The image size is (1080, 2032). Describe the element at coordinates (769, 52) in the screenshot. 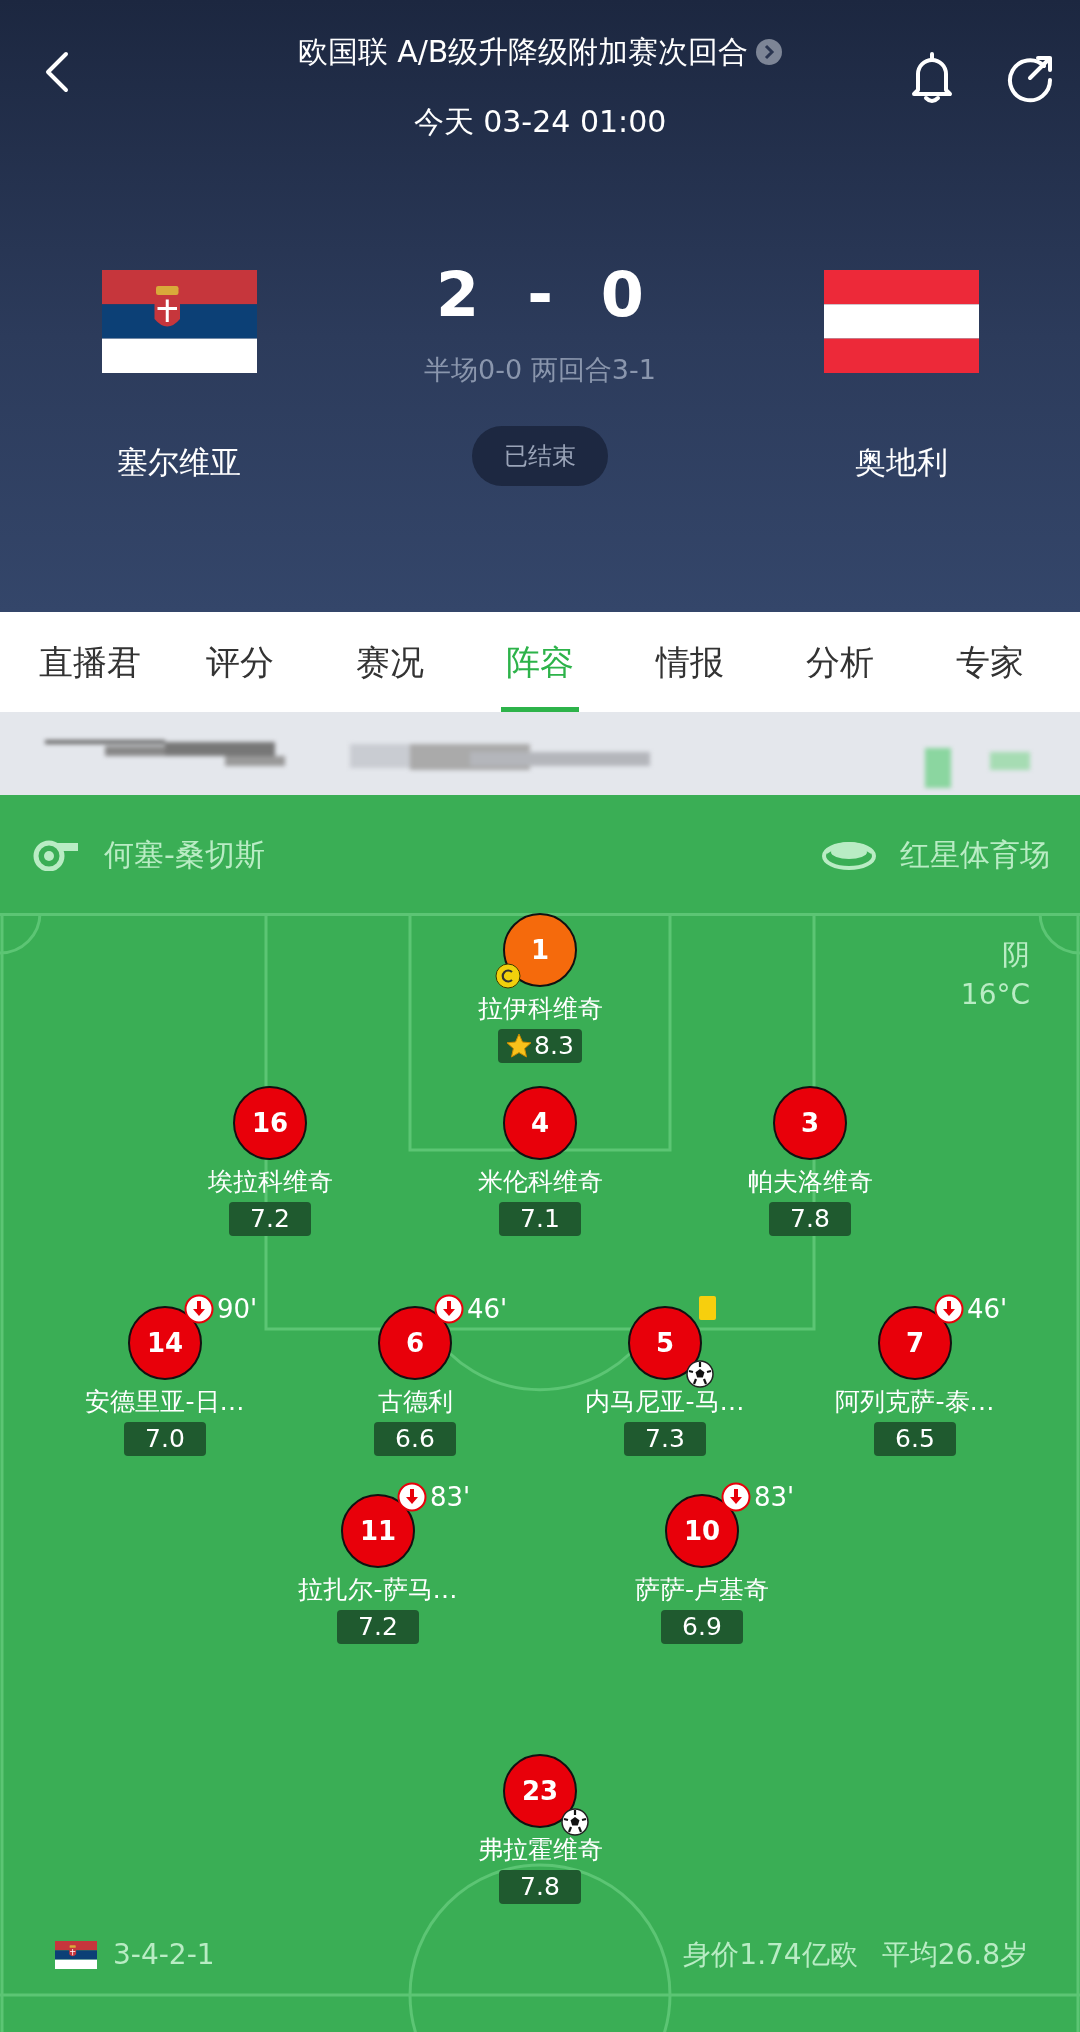

I see `chevron-right-icon` at that location.